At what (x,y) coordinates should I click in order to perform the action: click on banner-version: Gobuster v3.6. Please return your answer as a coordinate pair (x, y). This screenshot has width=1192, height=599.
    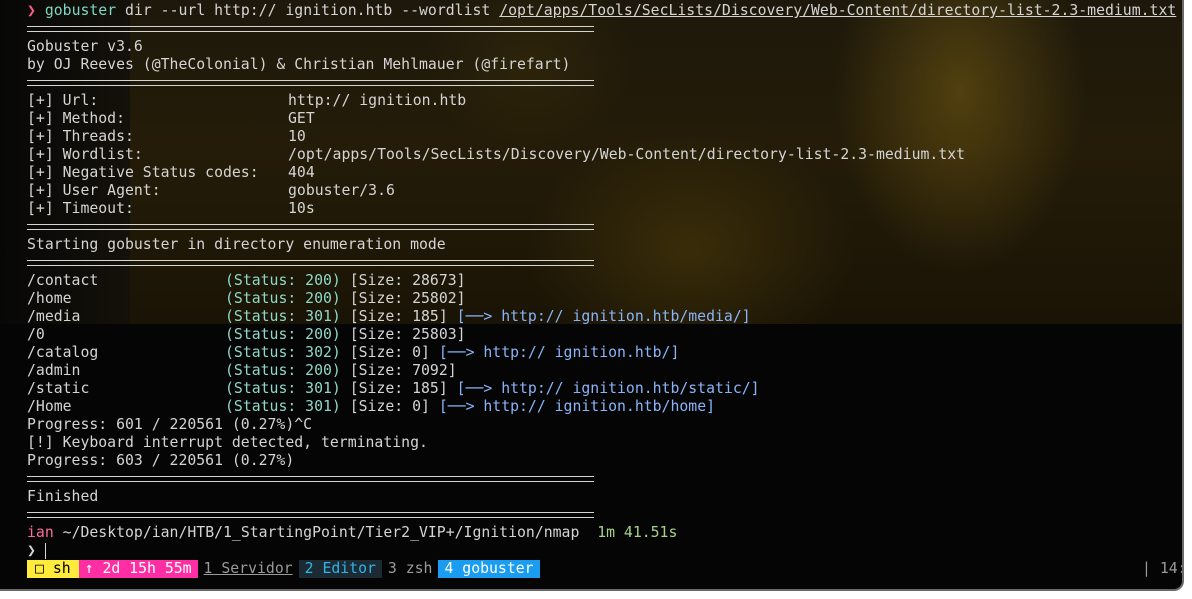
    Looking at the image, I should click on (85, 46).